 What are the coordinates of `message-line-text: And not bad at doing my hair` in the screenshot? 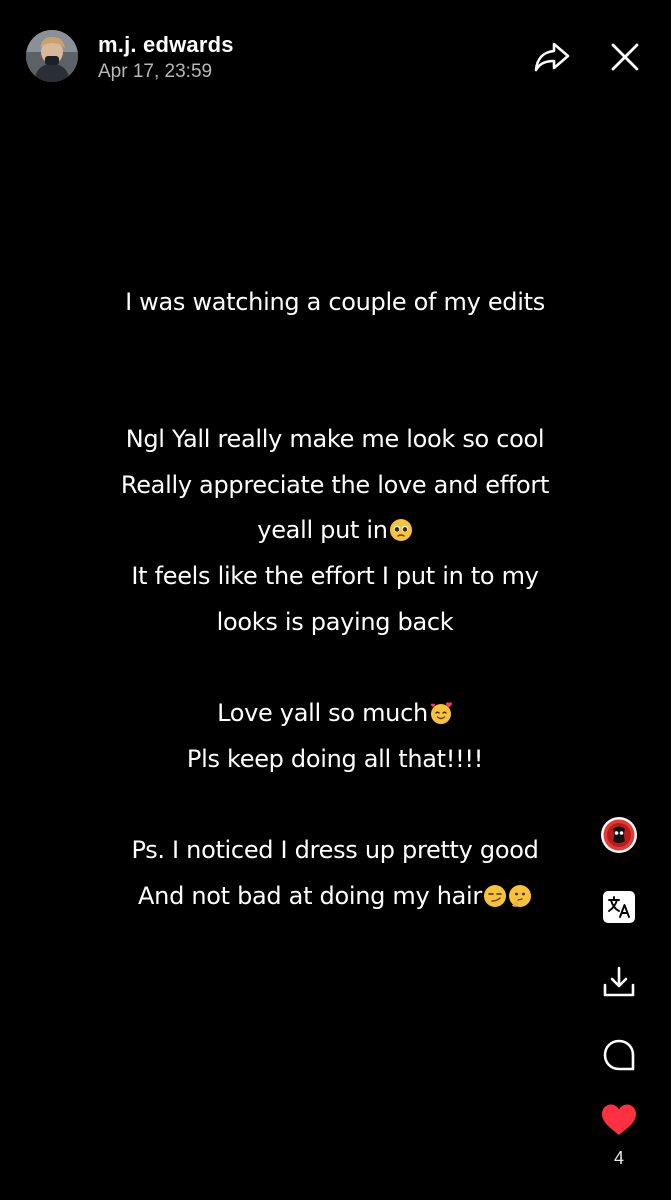 It's located at (310, 896).